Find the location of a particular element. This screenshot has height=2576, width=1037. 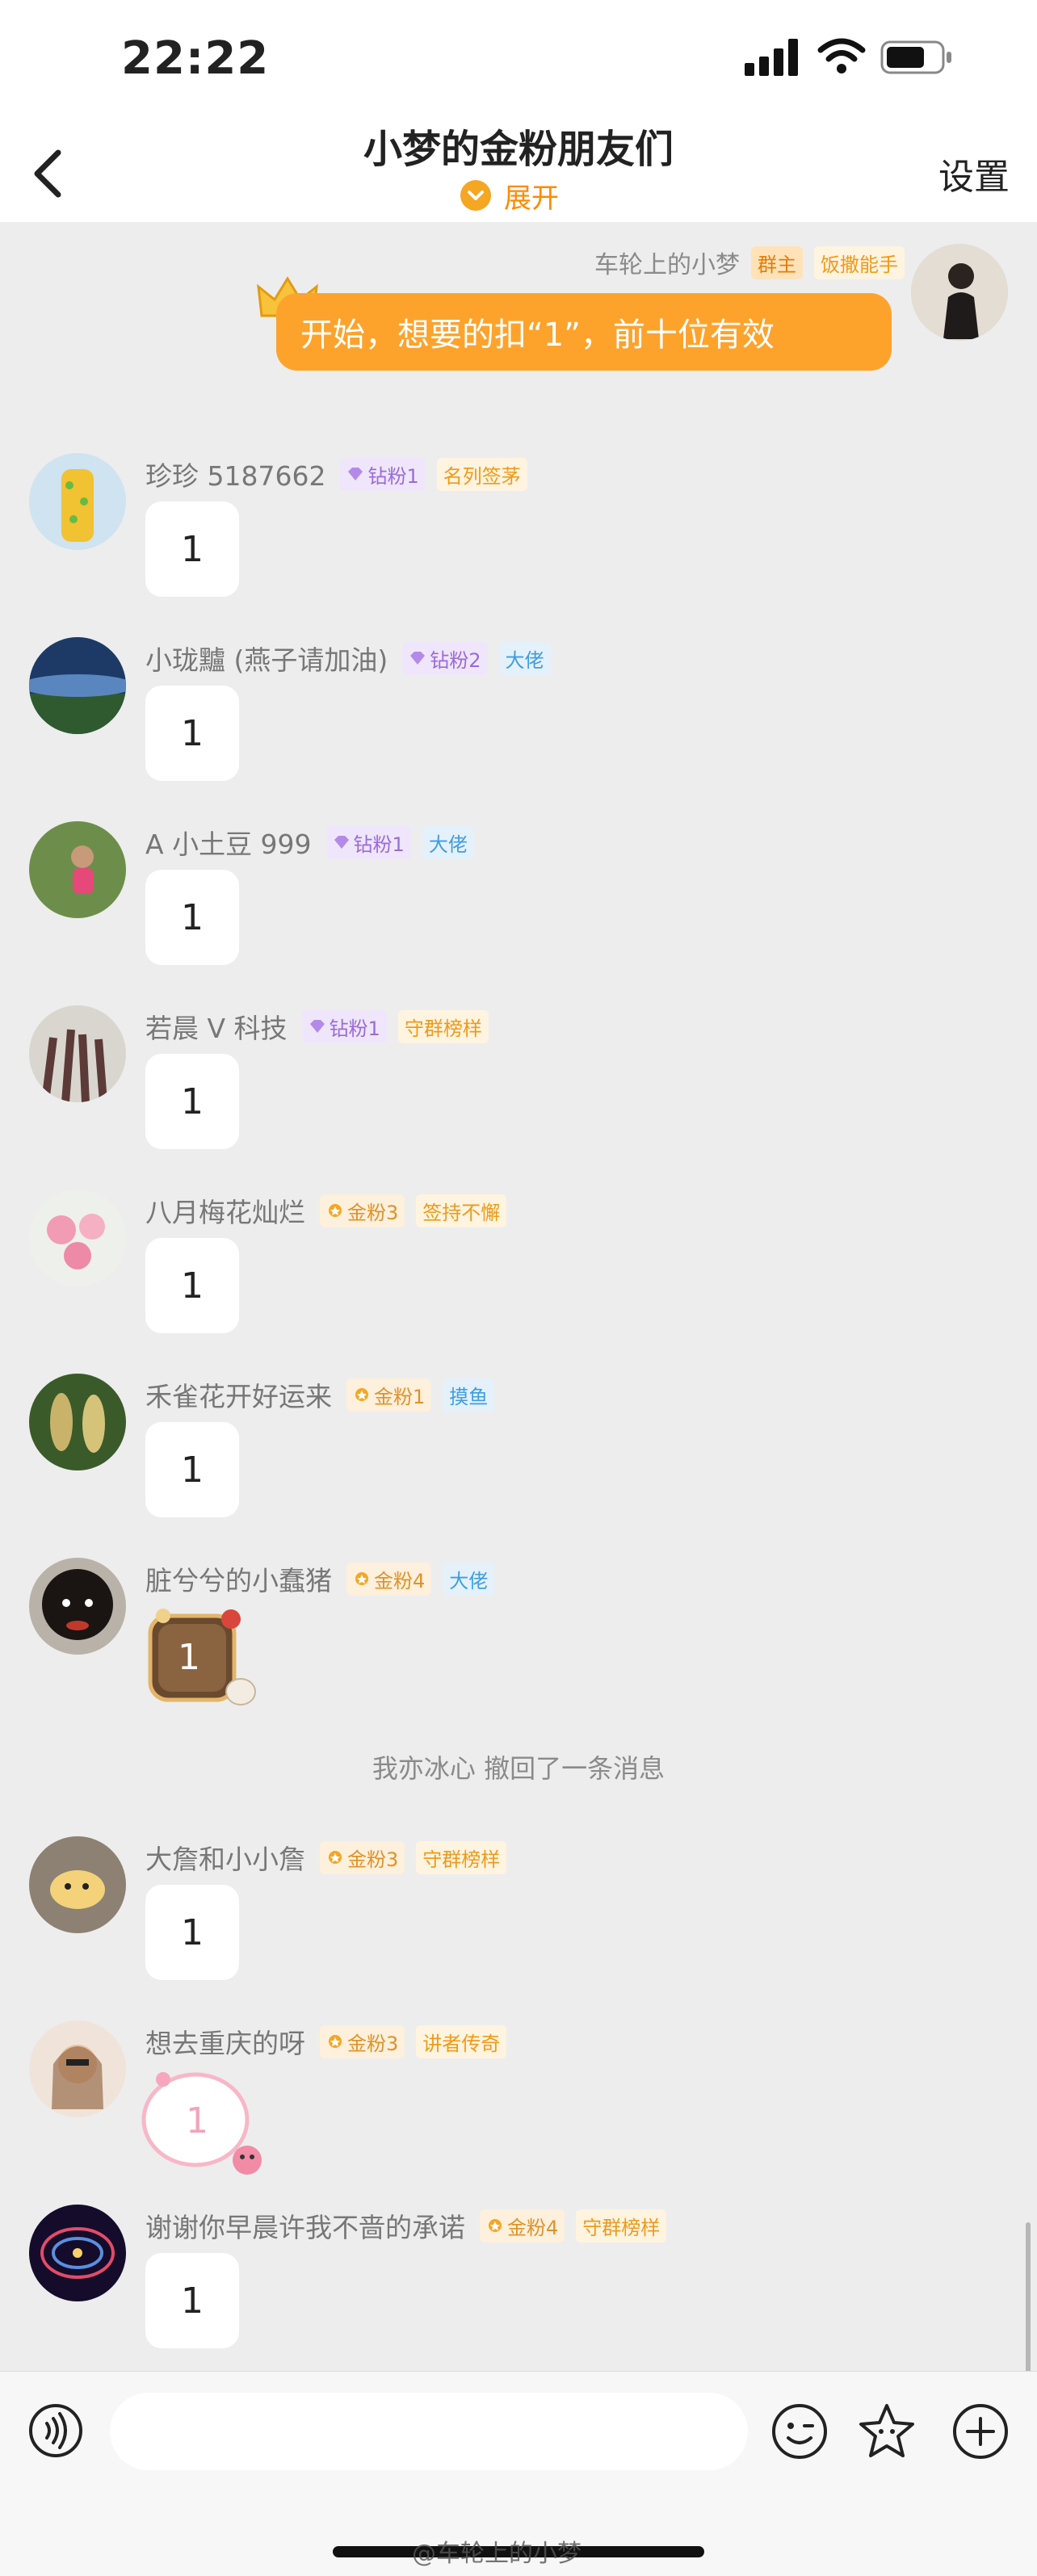

user-name: 小珑黸 (燕子请加油) is located at coordinates (266, 660).